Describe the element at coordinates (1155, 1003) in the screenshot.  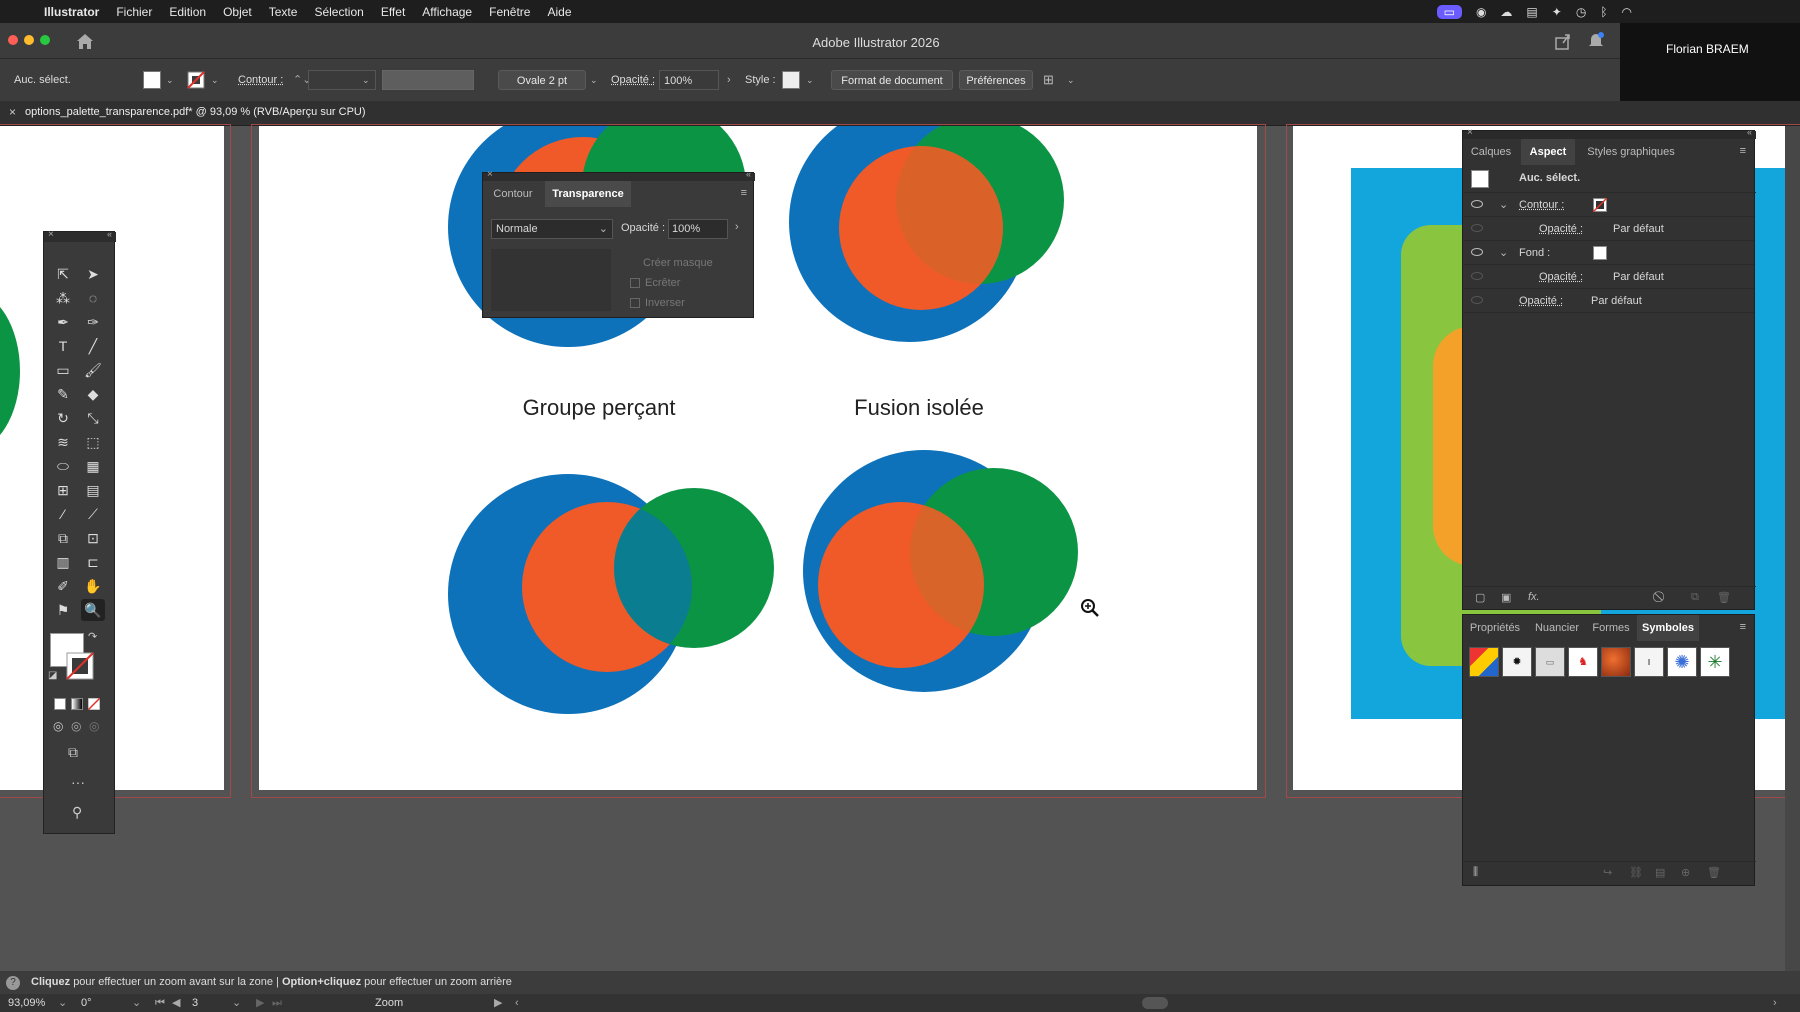
I see `horizontal-scrollbar-thumb` at that location.